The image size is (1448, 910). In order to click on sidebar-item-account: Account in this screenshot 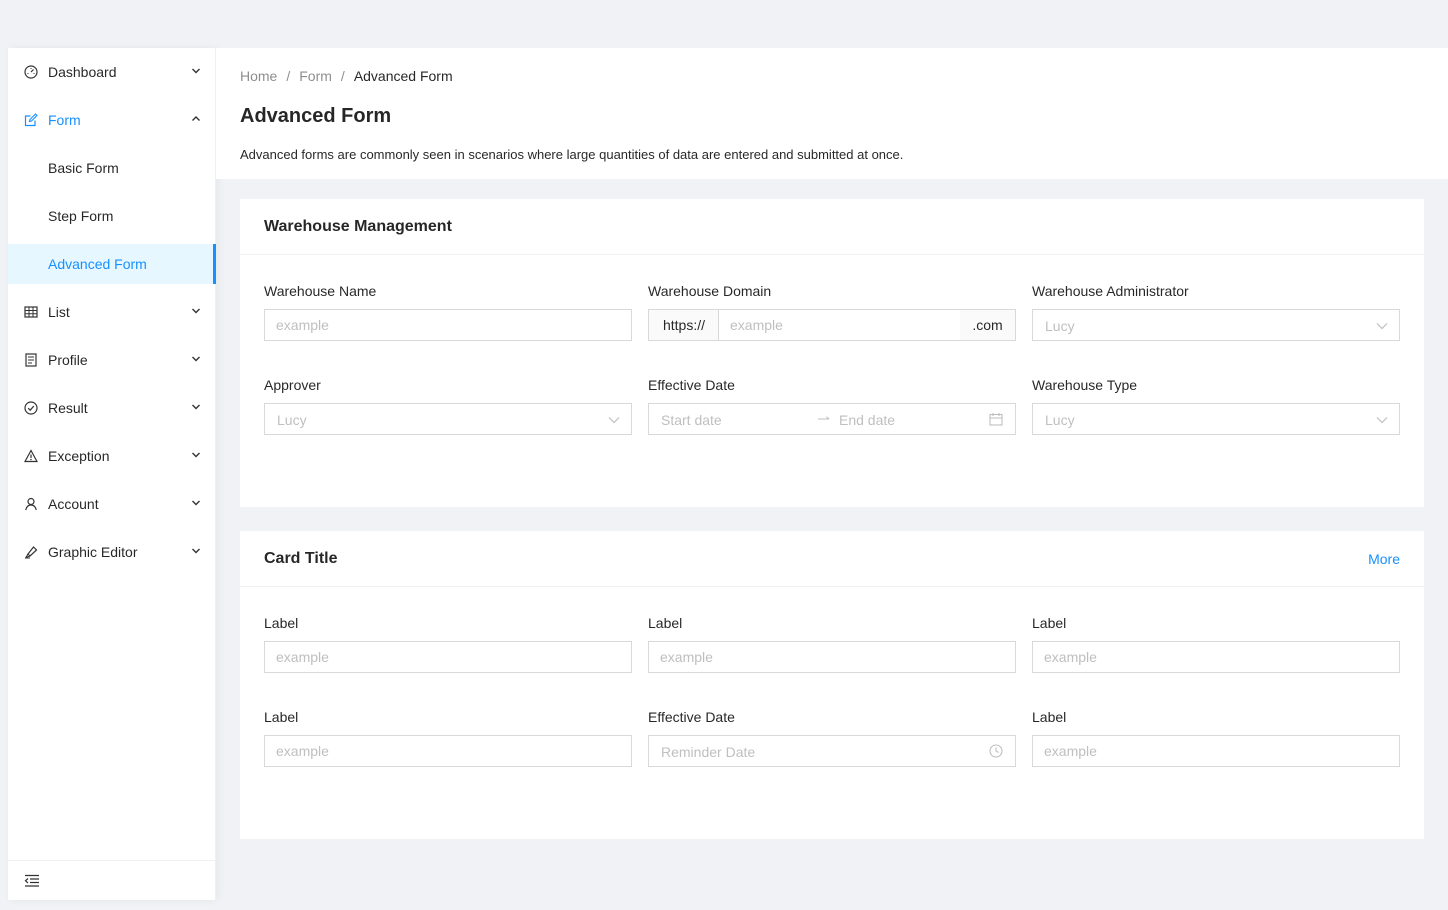, I will do `click(112, 504)`.